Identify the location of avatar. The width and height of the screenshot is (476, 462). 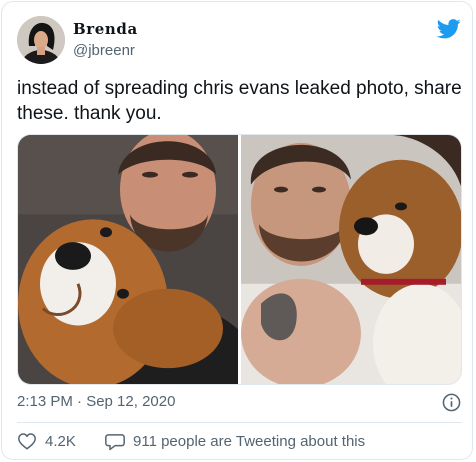
(41, 40).